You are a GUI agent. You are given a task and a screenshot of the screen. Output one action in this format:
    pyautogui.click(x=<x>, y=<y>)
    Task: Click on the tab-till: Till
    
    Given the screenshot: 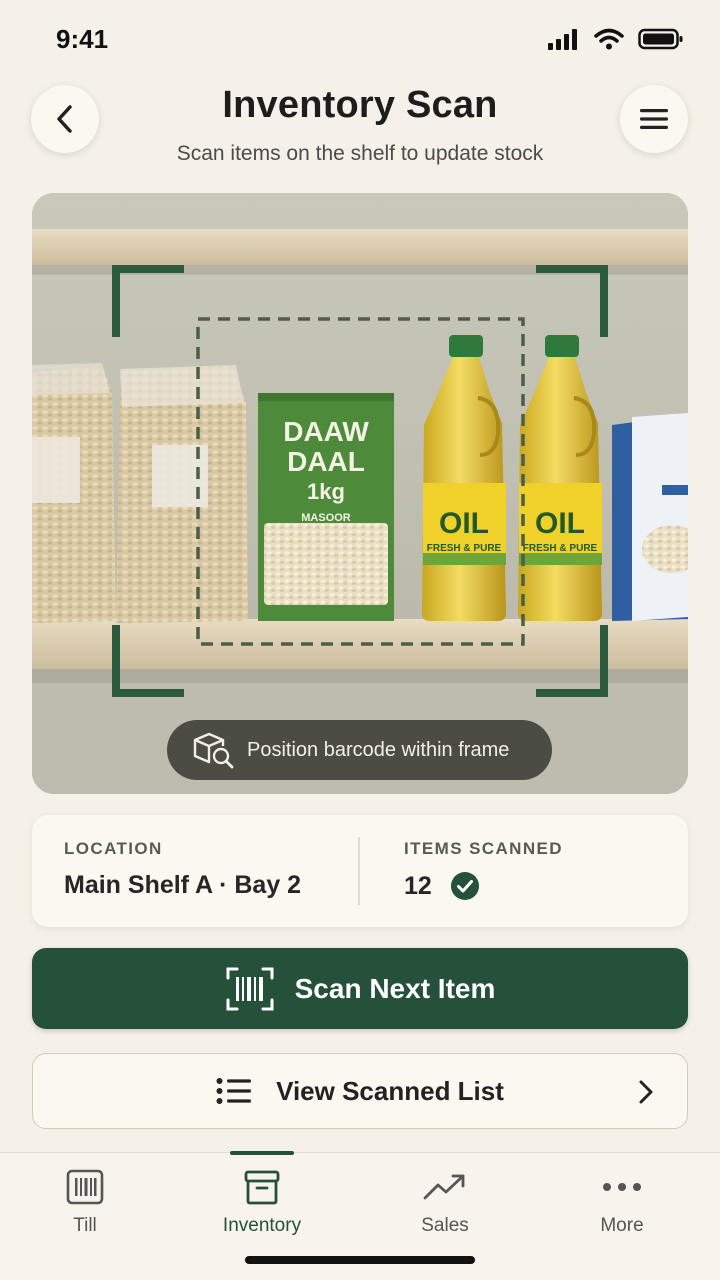 What is the action you would take?
    pyautogui.click(x=85, y=1203)
    